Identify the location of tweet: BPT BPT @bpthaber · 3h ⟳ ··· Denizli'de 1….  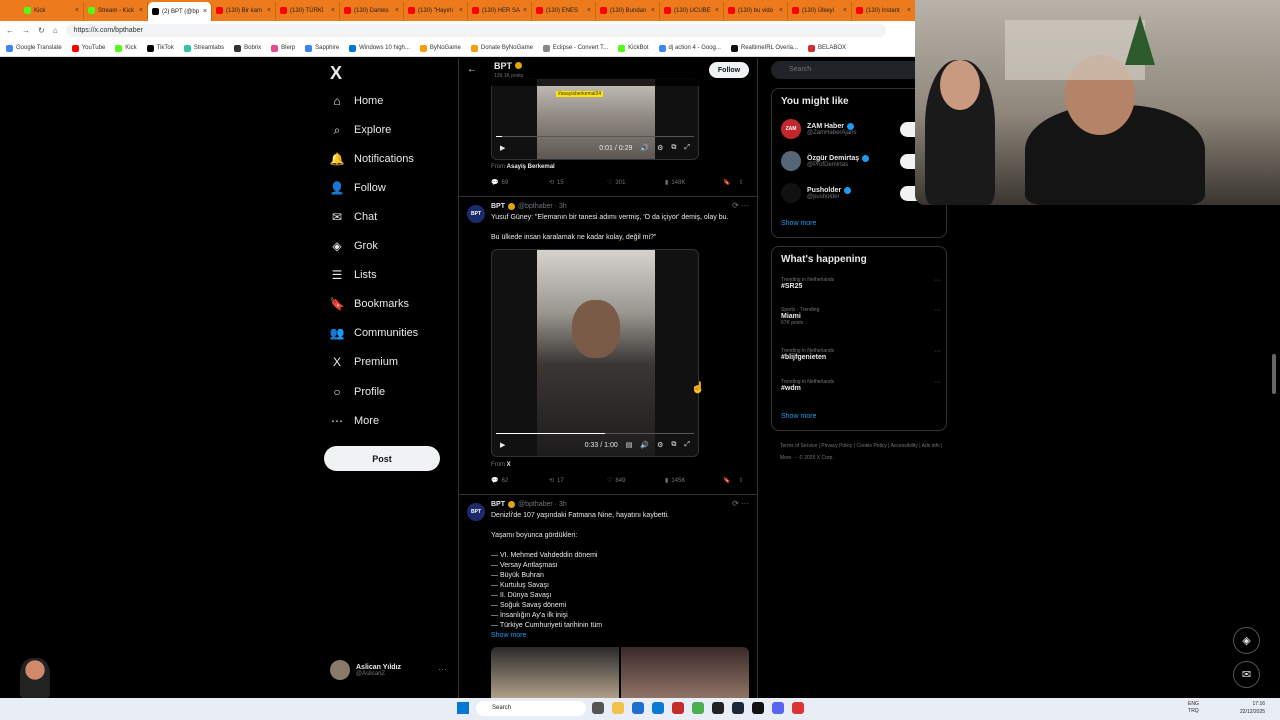
(608, 596).